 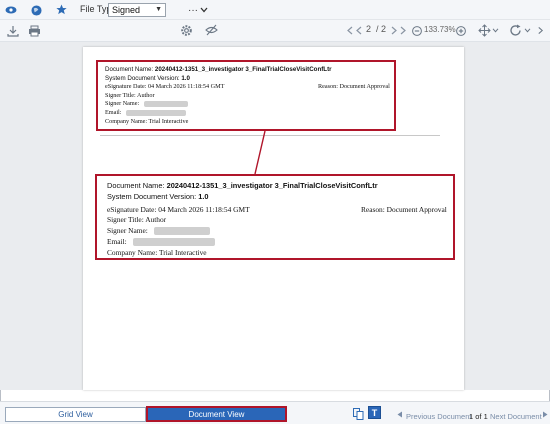 What do you see at coordinates (216, 414) in the screenshot?
I see `document-view-tab: Document View` at bounding box center [216, 414].